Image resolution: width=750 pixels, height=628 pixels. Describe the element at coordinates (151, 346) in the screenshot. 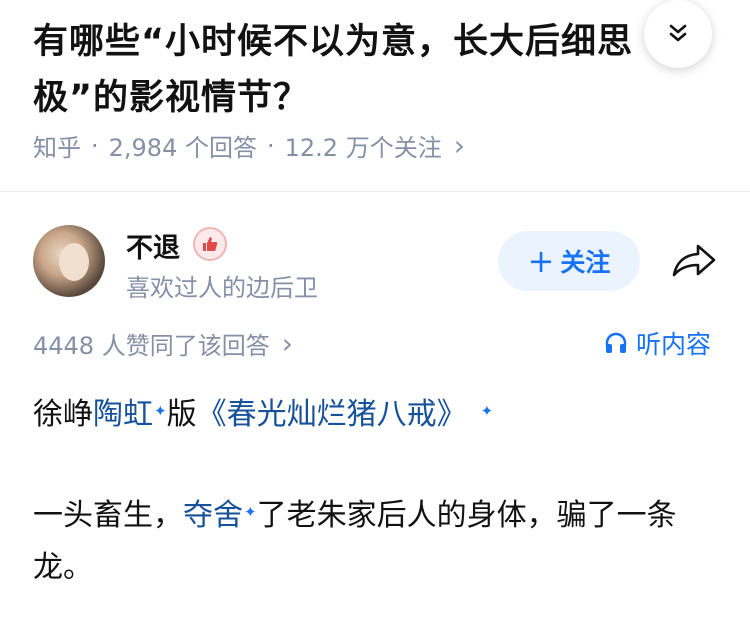

I see `likes-label: 4448 人赞同了该回答` at that location.